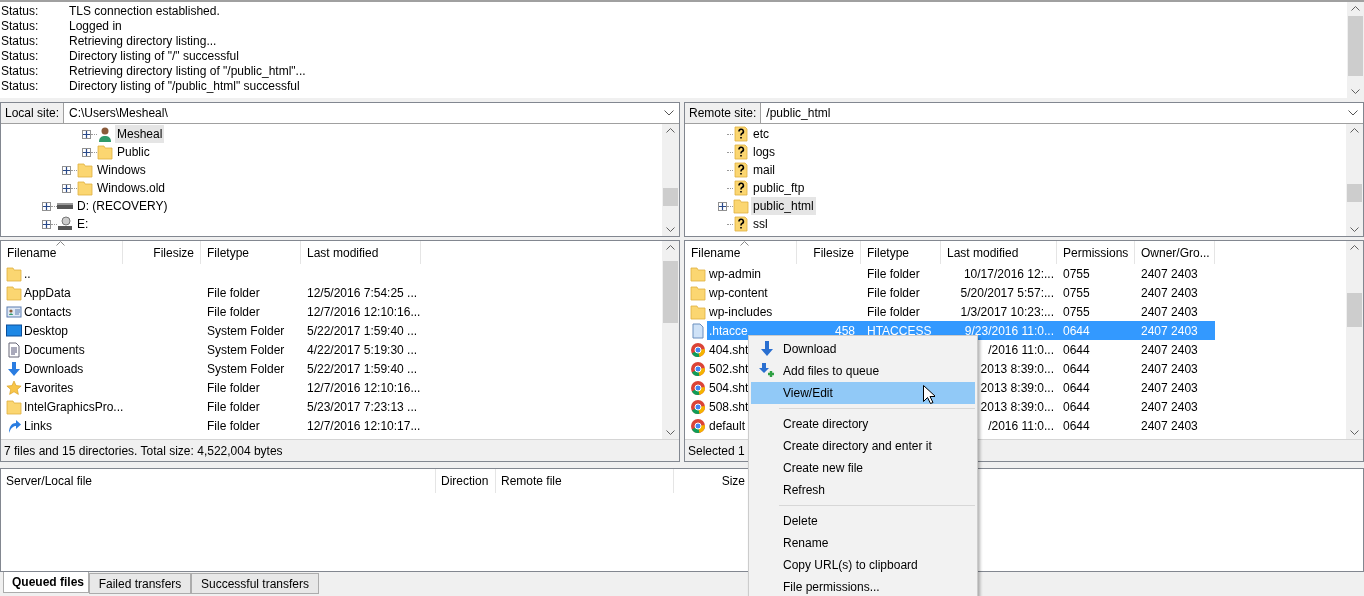  Describe the element at coordinates (46, 582) in the screenshot. I see `queue-tab: Queued files` at that location.